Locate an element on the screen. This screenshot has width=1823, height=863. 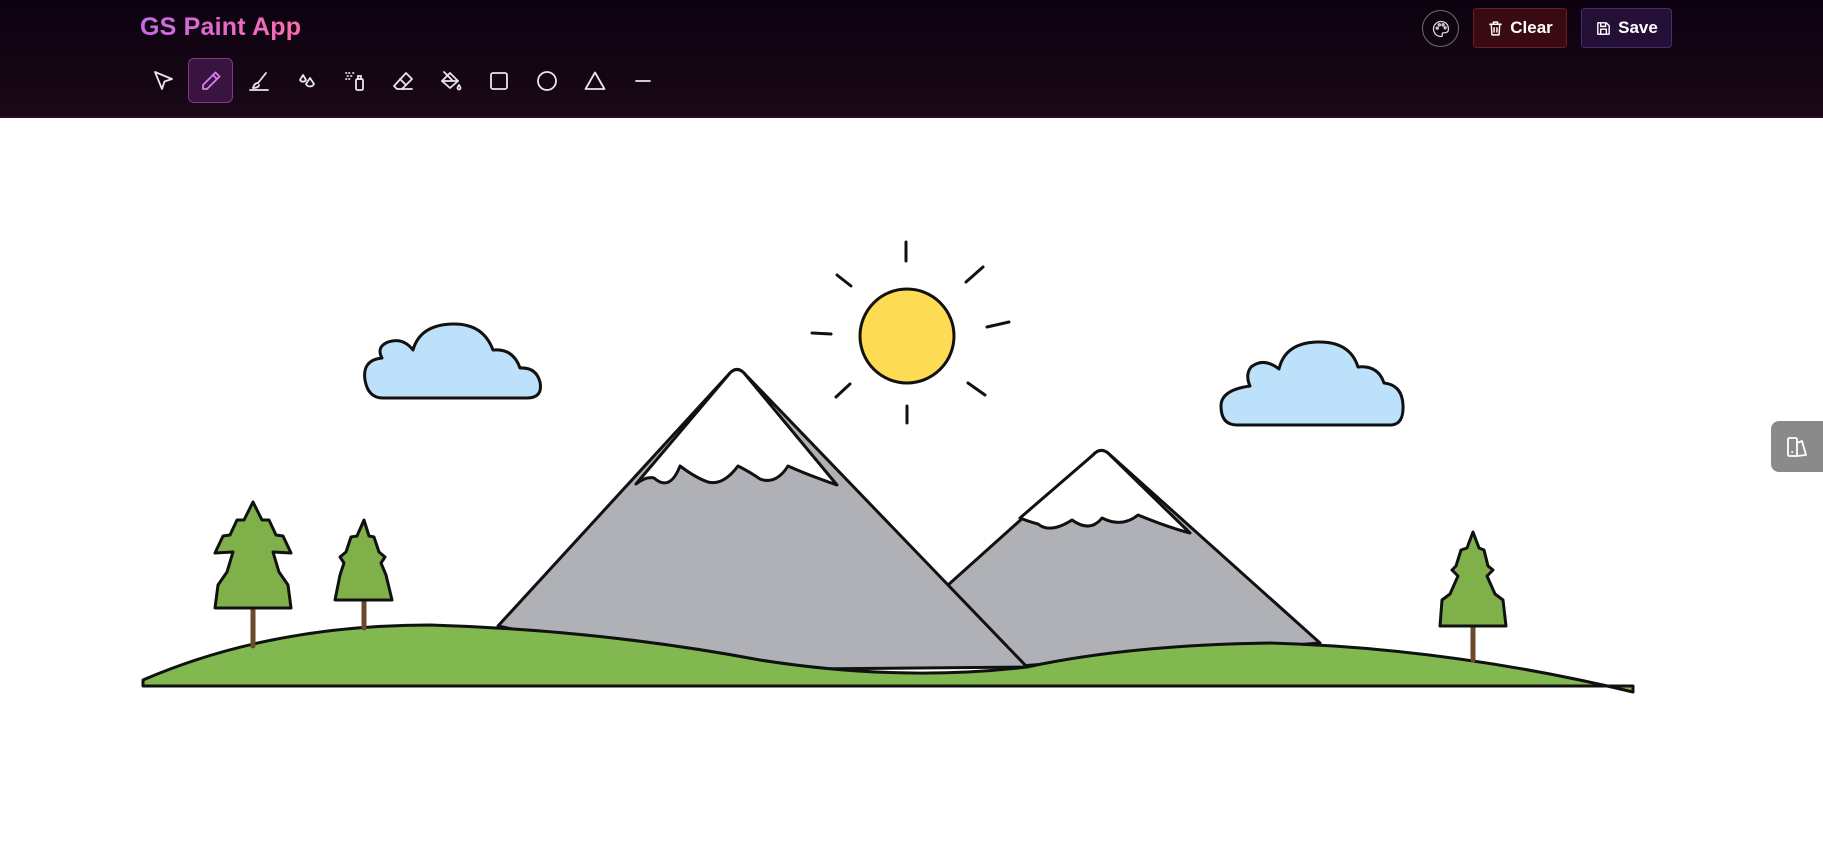
cloud-right is located at coordinates (1312, 383).